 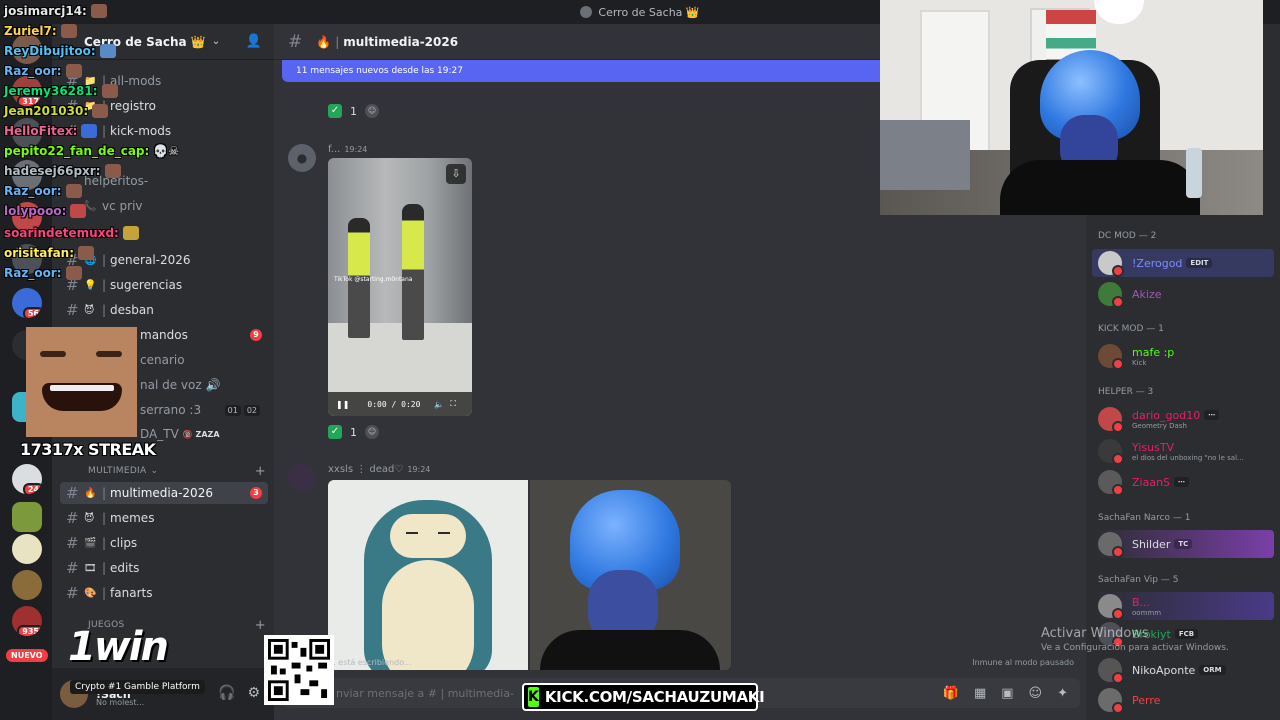 I want to click on message-author: f... 19:24, so click(x=347, y=149).